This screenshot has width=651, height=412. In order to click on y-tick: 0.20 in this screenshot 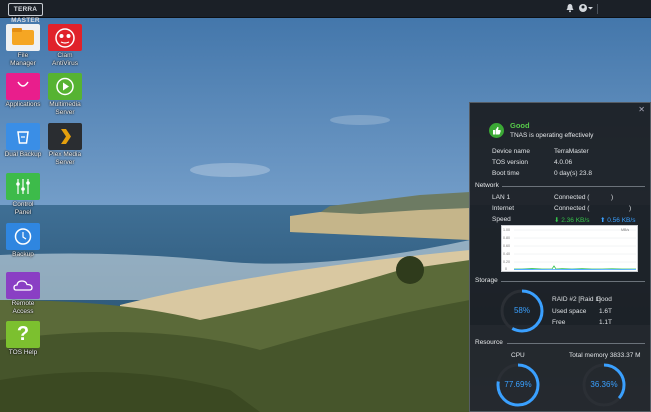, I will do `click(506, 262)`.